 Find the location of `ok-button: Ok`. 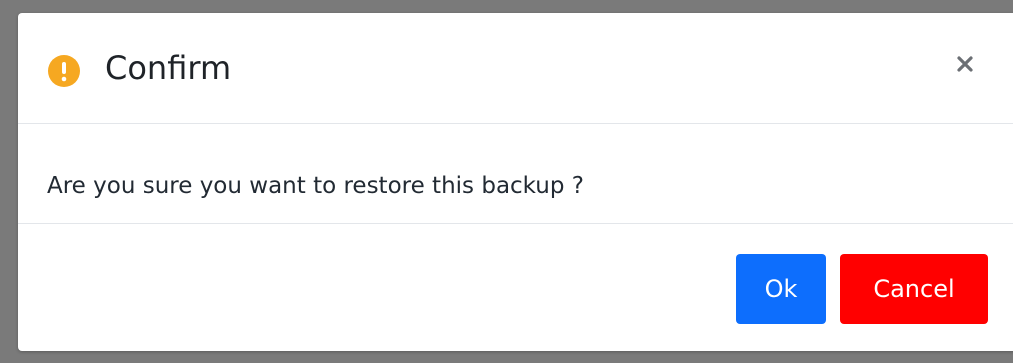

ok-button: Ok is located at coordinates (781, 289).